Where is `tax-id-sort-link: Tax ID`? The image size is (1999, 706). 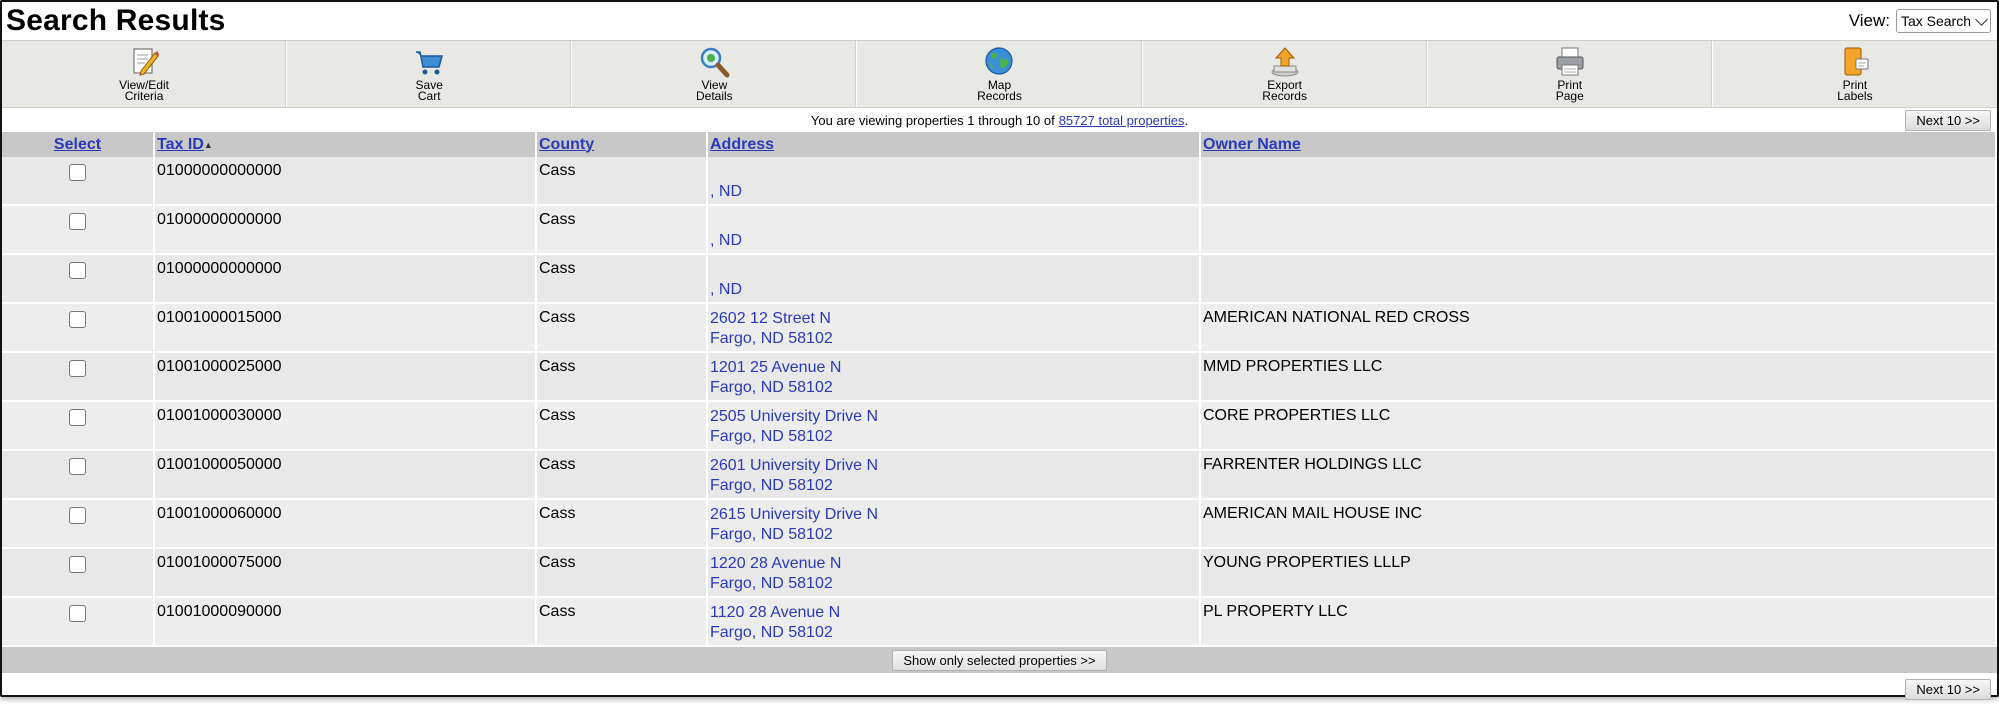 tax-id-sort-link: Tax ID is located at coordinates (180, 144).